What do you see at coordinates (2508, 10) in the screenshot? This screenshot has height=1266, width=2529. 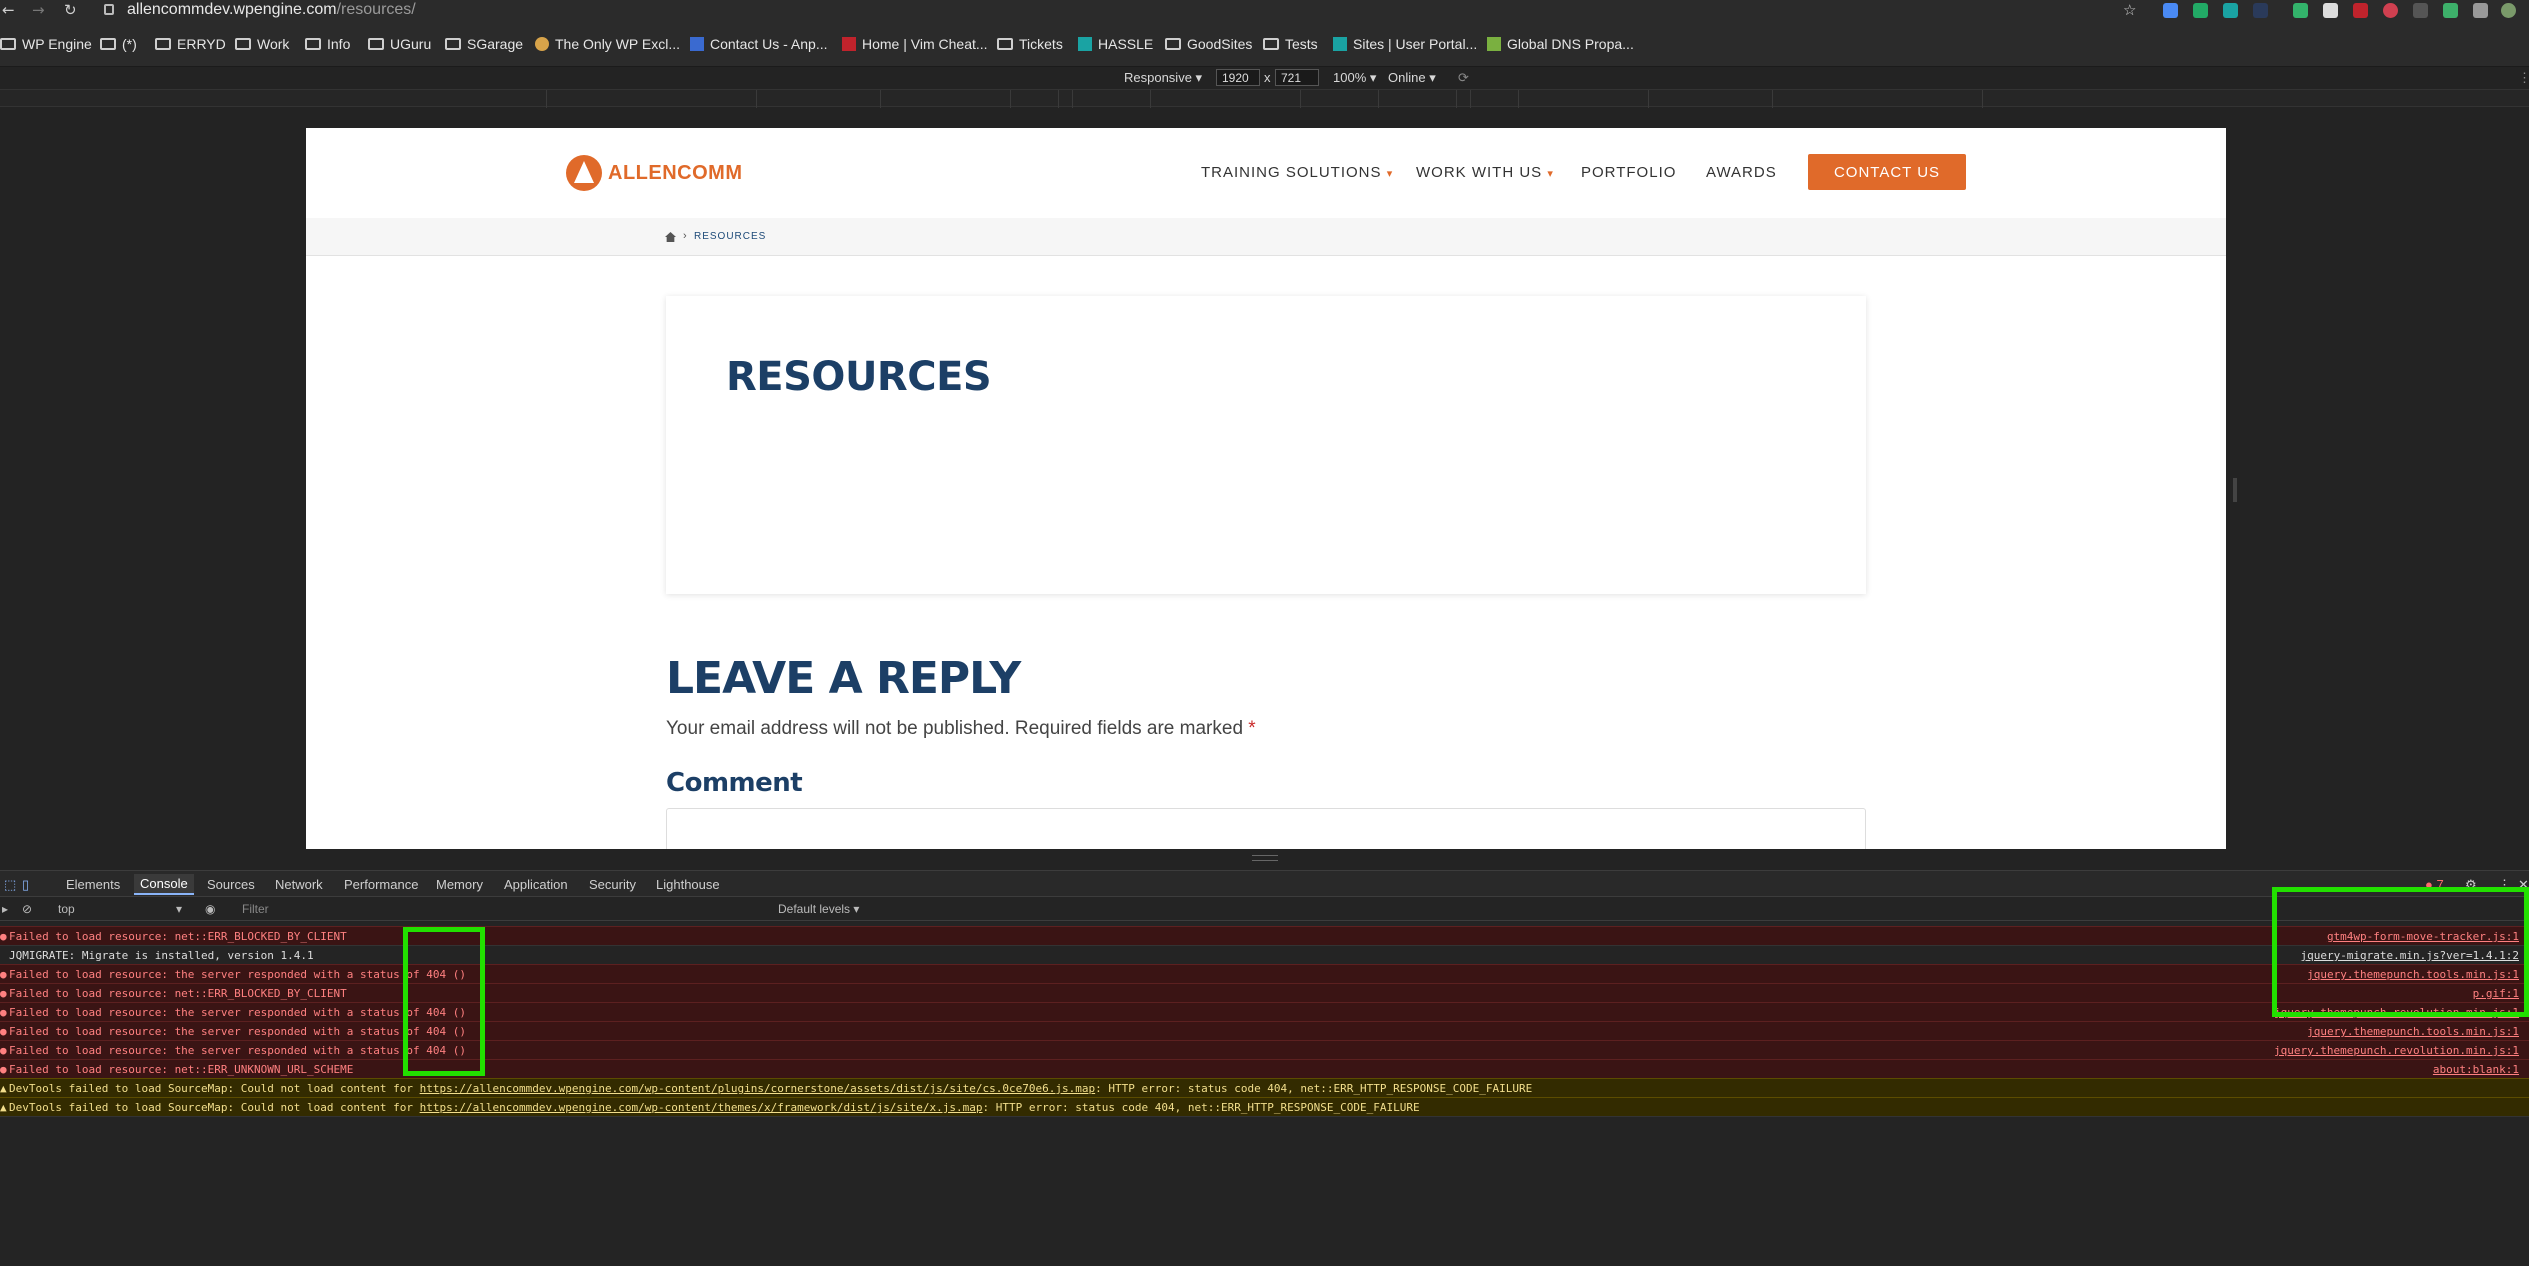 I see `profile-avatar` at bounding box center [2508, 10].